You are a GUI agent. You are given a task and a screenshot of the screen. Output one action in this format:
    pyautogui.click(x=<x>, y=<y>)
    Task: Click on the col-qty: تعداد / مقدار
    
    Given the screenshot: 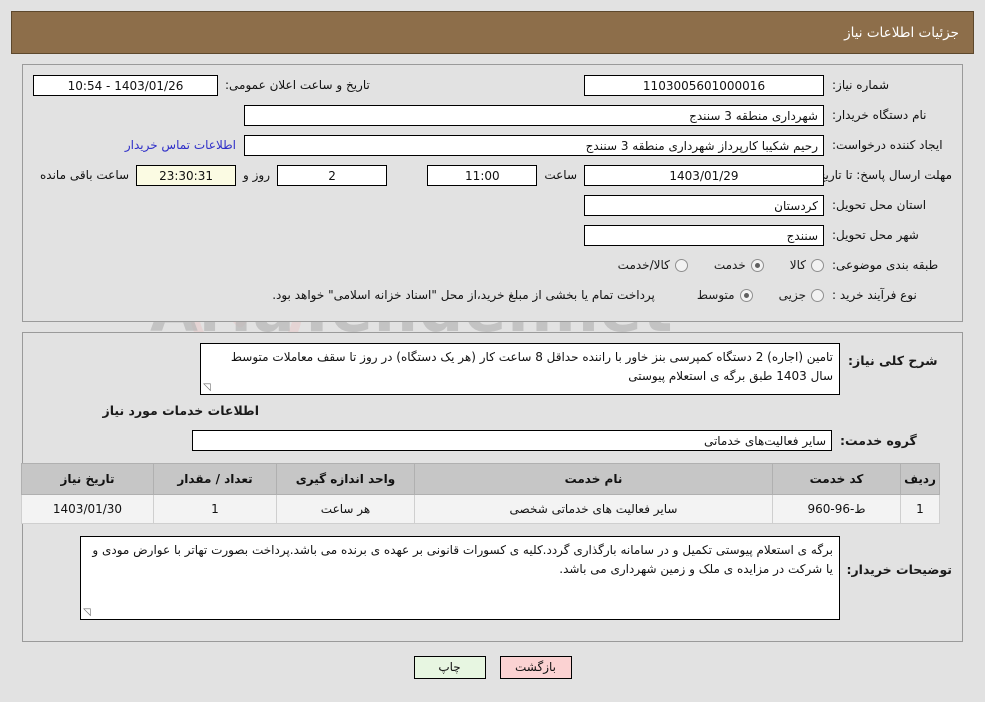 What is the action you would take?
    pyautogui.click(x=215, y=479)
    